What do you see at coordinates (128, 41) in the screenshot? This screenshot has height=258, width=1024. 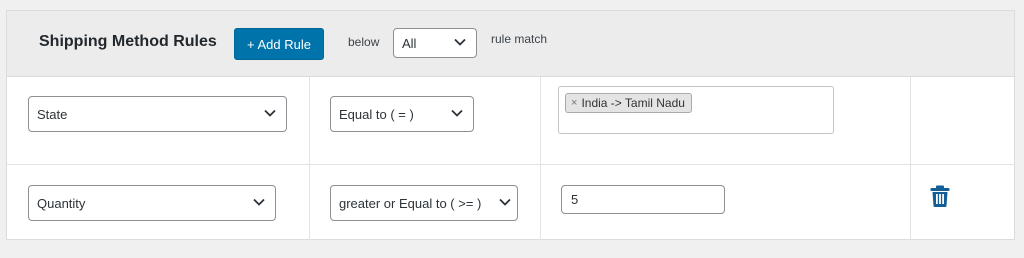 I see `page-title: Shipping Method Rules` at bounding box center [128, 41].